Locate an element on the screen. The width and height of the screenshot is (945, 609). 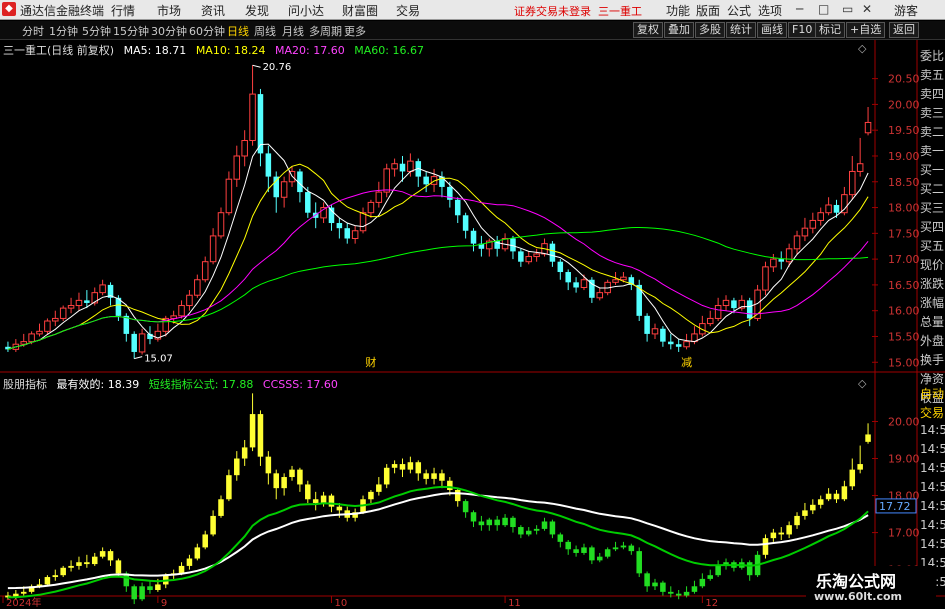
side-item: 委比 is located at coordinates (932, 56).